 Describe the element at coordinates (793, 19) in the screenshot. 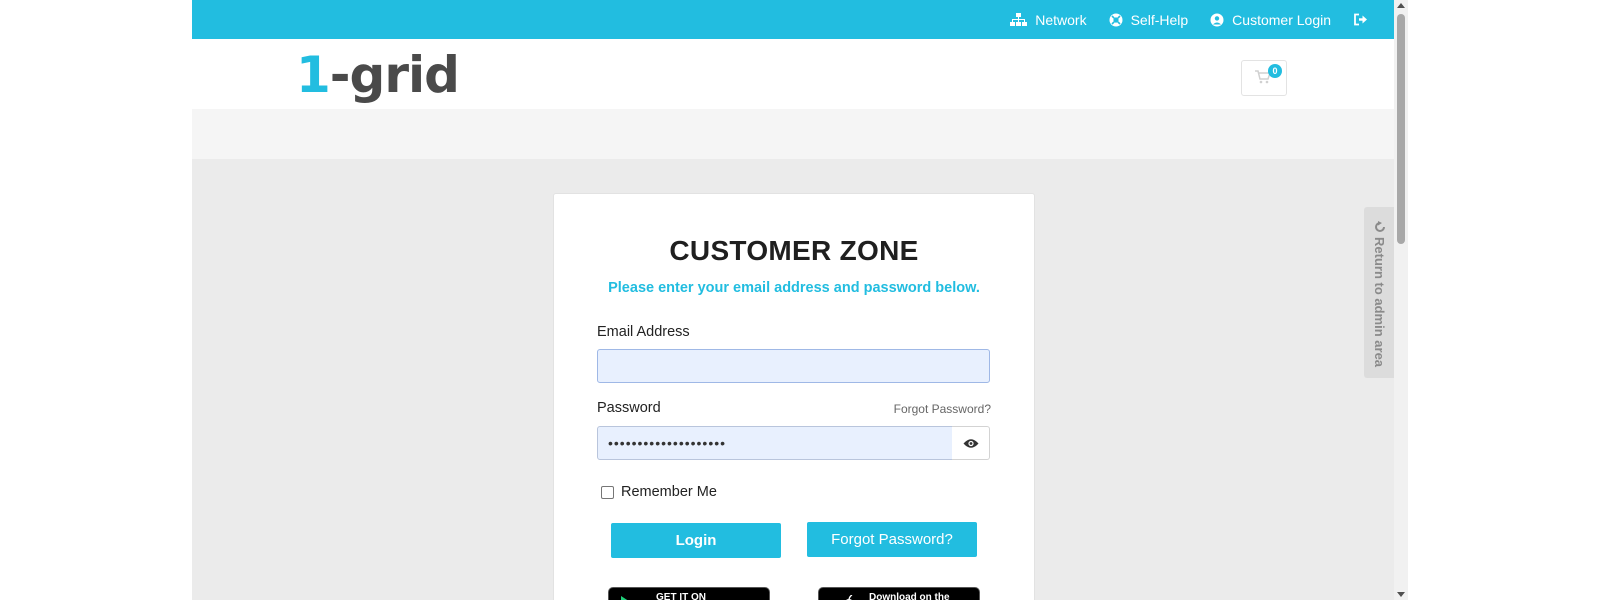

I see `top-bar: Network Self-Help Customer Login` at that location.